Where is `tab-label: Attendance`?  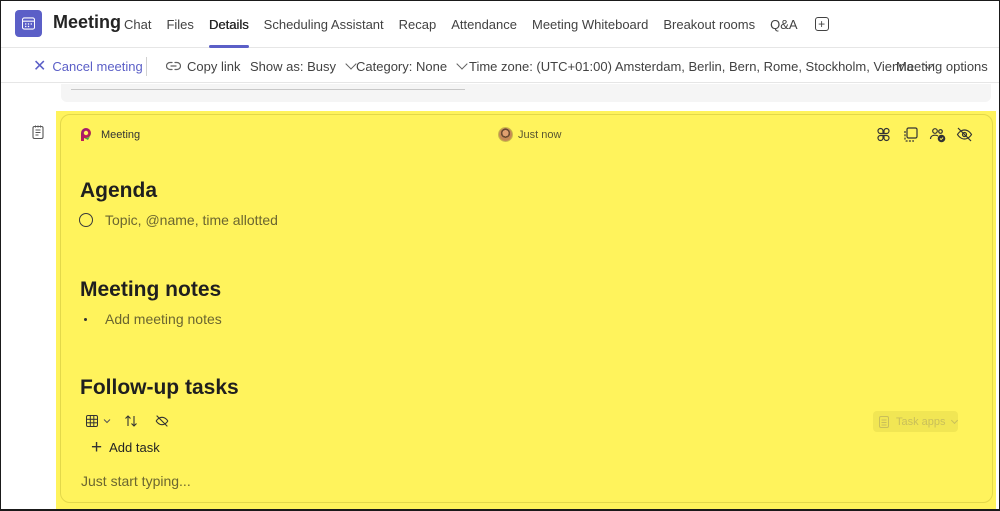
tab-label: Attendance is located at coordinates (484, 24).